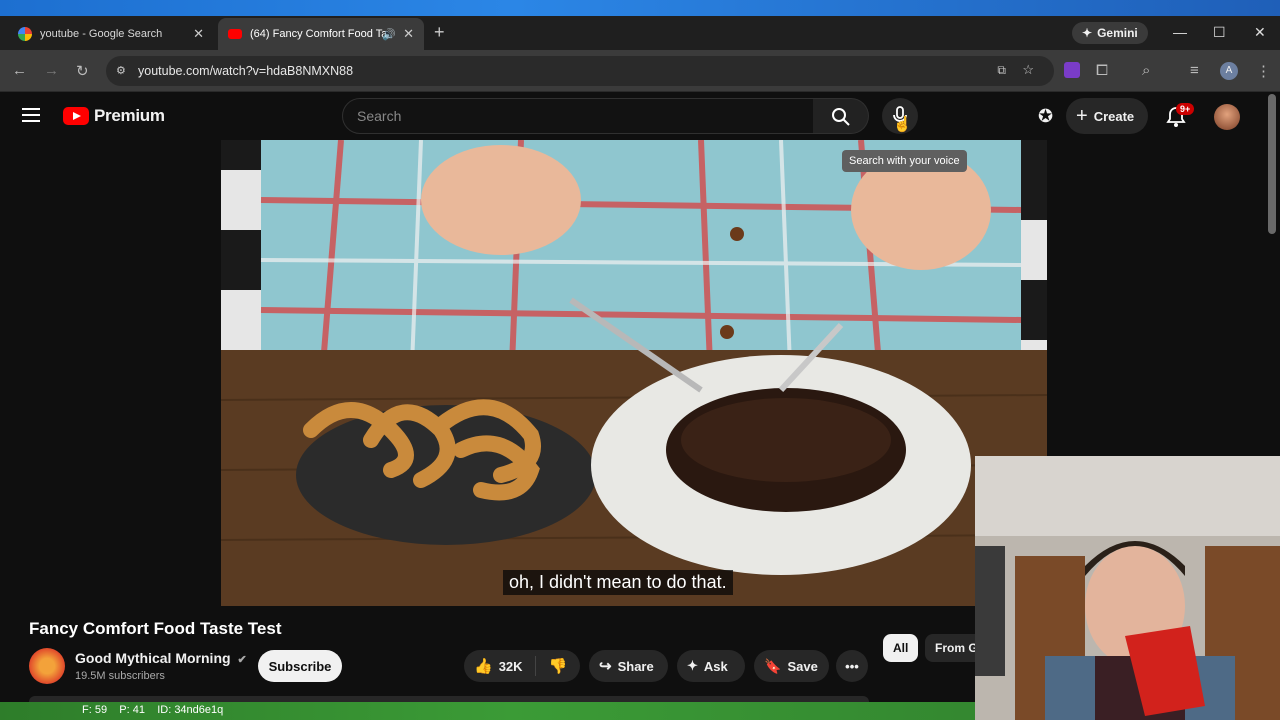 This screenshot has width=1280, height=720. I want to click on caption-text: oh, I didn't mean to do that., so click(618, 582).